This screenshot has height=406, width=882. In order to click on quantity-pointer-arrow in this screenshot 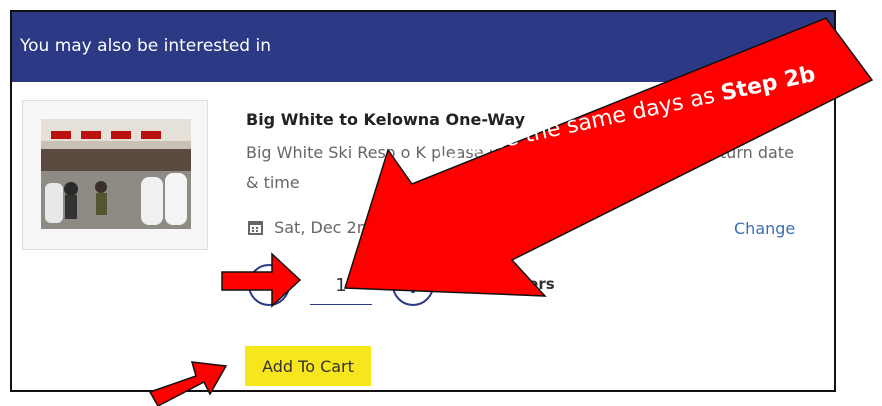, I will do `click(261, 280)`.